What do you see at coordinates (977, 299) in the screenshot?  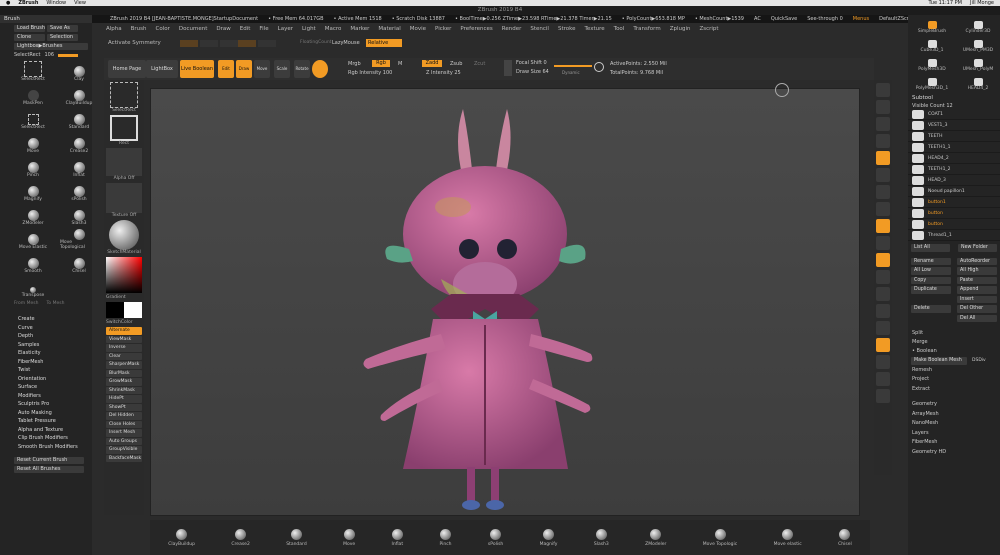 I see `insert-button: Insert` at bounding box center [977, 299].